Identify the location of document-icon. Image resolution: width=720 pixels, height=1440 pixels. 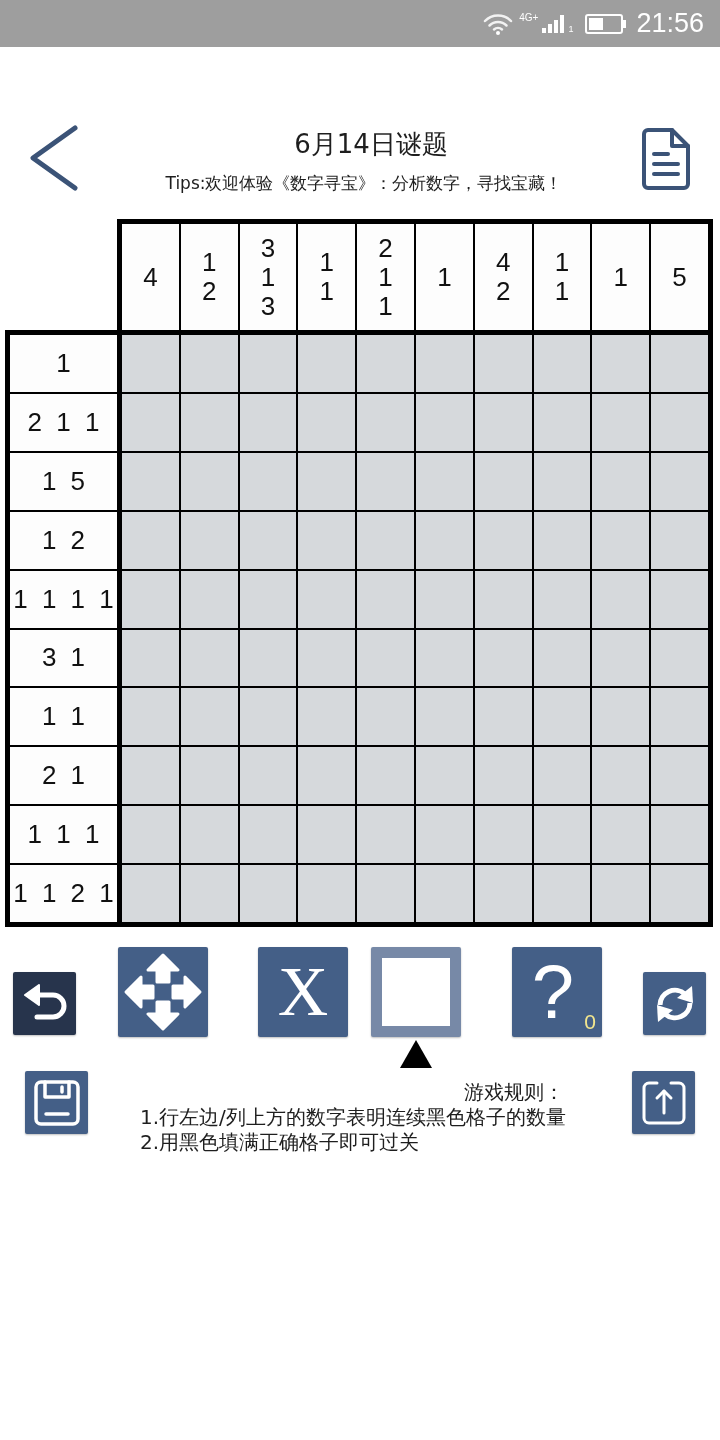
(666, 159).